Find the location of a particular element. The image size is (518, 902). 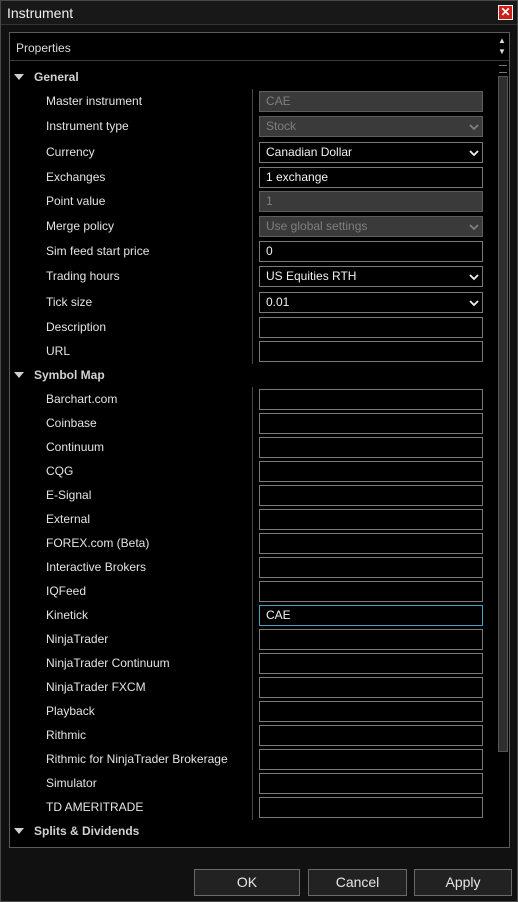

category-splits-dividends: Splits & Dividends is located at coordinates (75, 831).